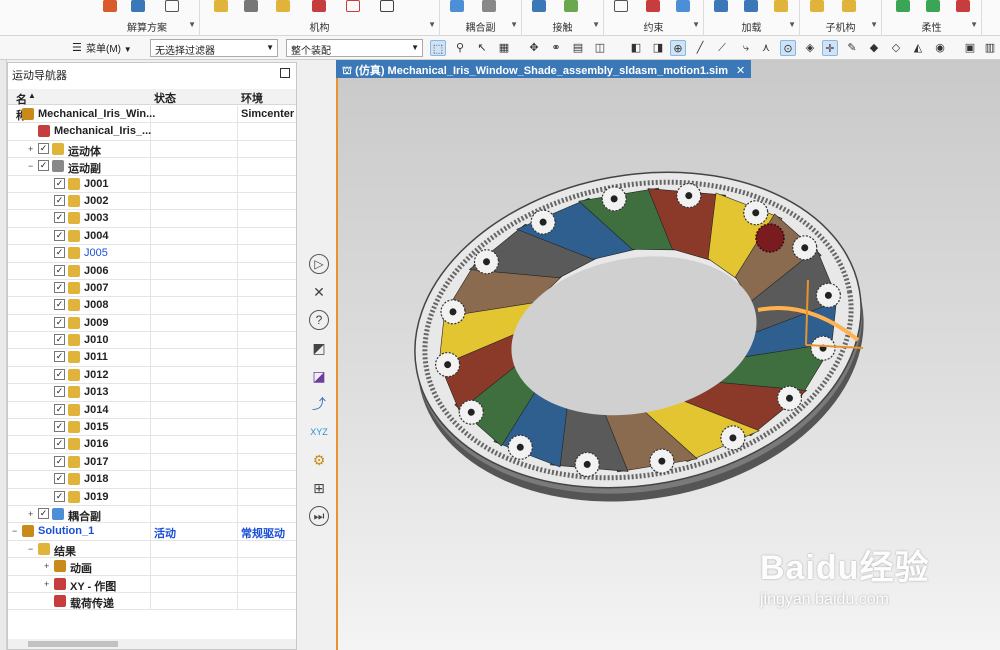 This screenshot has height=650, width=1000. What do you see at coordinates (152, 306) in the screenshot?
I see `navigator-row: ✓ J008` at bounding box center [152, 306].